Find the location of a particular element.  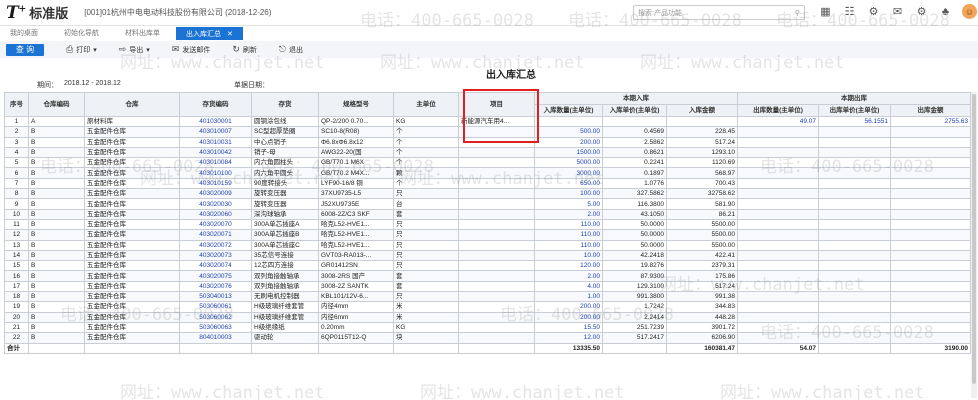

cell-unit: 套 is located at coordinates (426, 276).